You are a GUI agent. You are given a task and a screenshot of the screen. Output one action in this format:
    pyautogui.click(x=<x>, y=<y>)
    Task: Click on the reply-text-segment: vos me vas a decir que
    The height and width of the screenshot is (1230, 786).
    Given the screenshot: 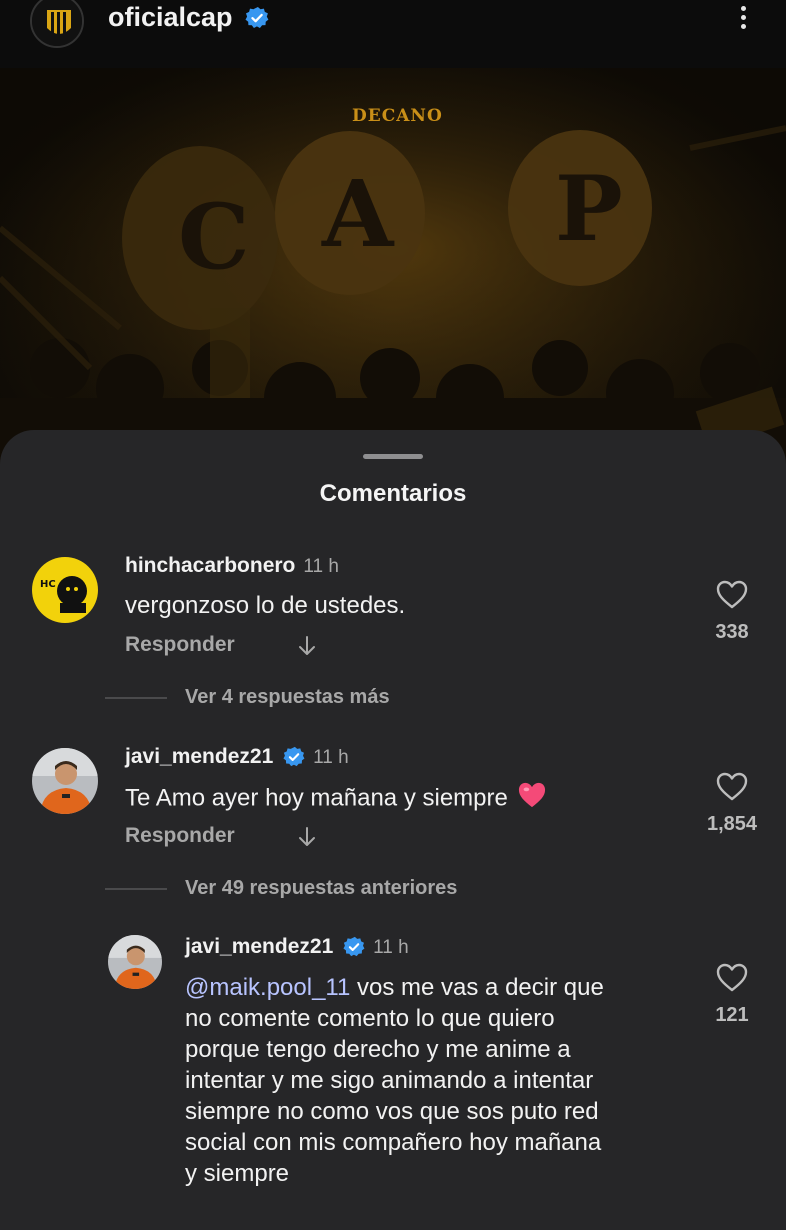 What is the action you would take?
    pyautogui.click(x=477, y=987)
    